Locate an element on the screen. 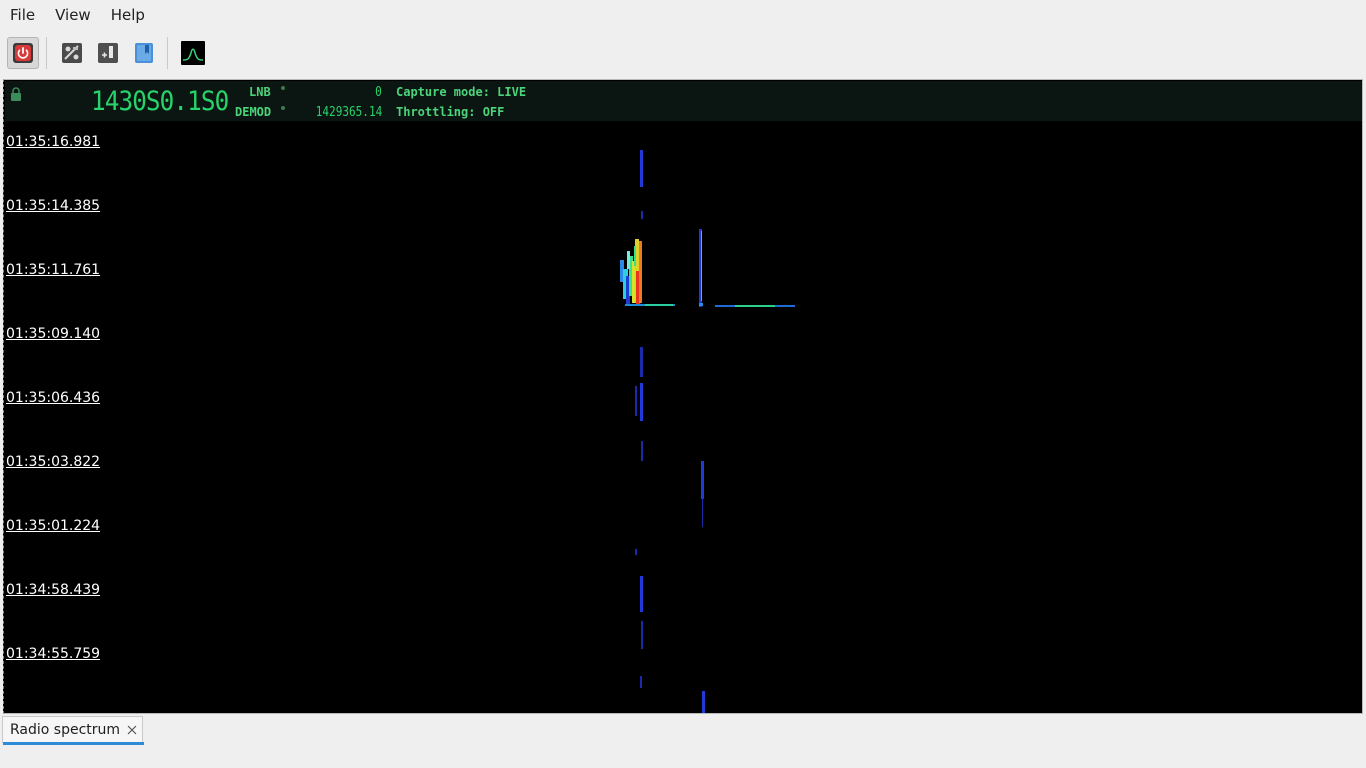 The width and height of the screenshot is (1366, 768). lnb-lock-icon is located at coordinates (283, 88).